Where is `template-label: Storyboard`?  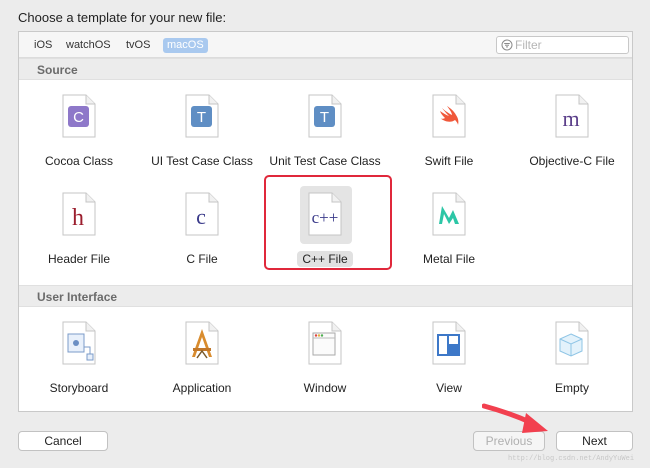
template-label: Storyboard is located at coordinates (79, 388).